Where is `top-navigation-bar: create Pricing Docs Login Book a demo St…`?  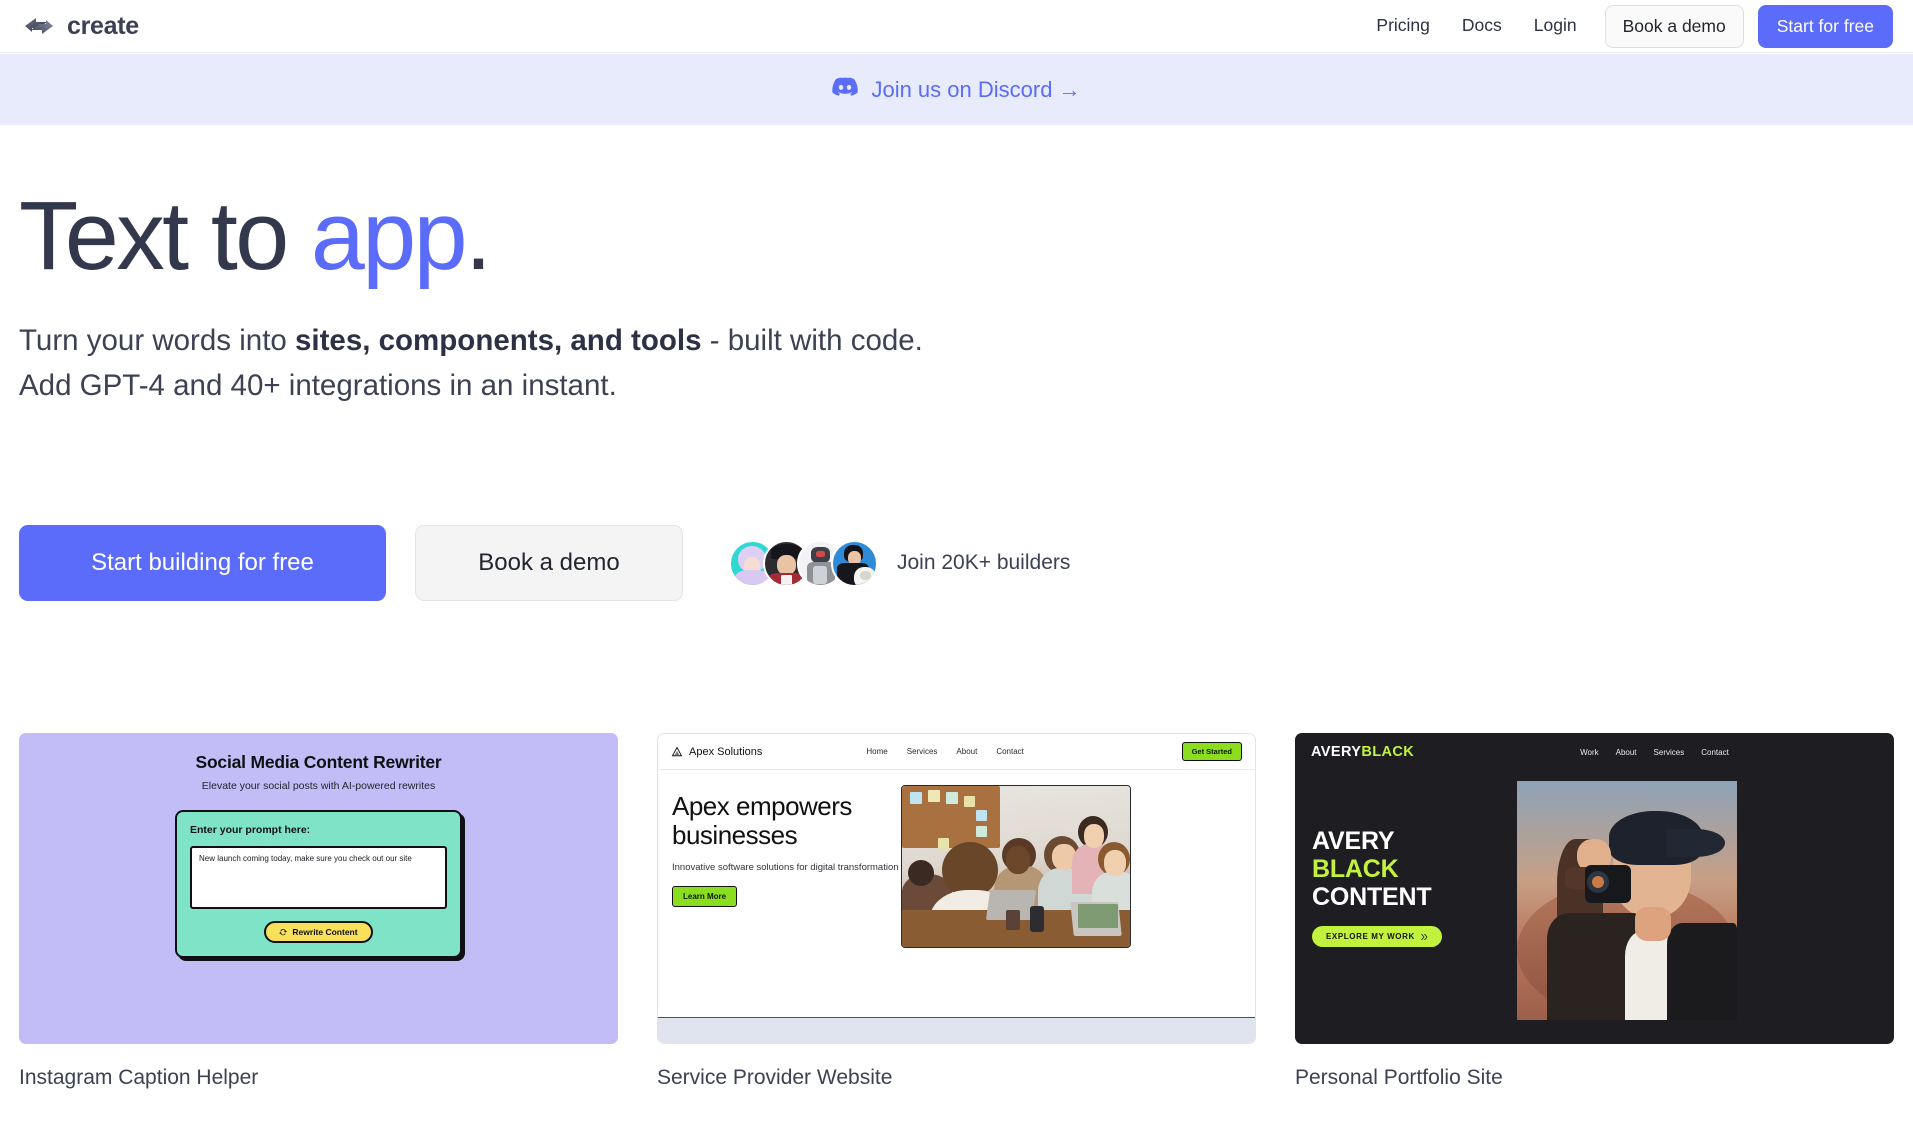
top-navigation-bar: create Pricing Docs Login Book a demo St… is located at coordinates (956, 26).